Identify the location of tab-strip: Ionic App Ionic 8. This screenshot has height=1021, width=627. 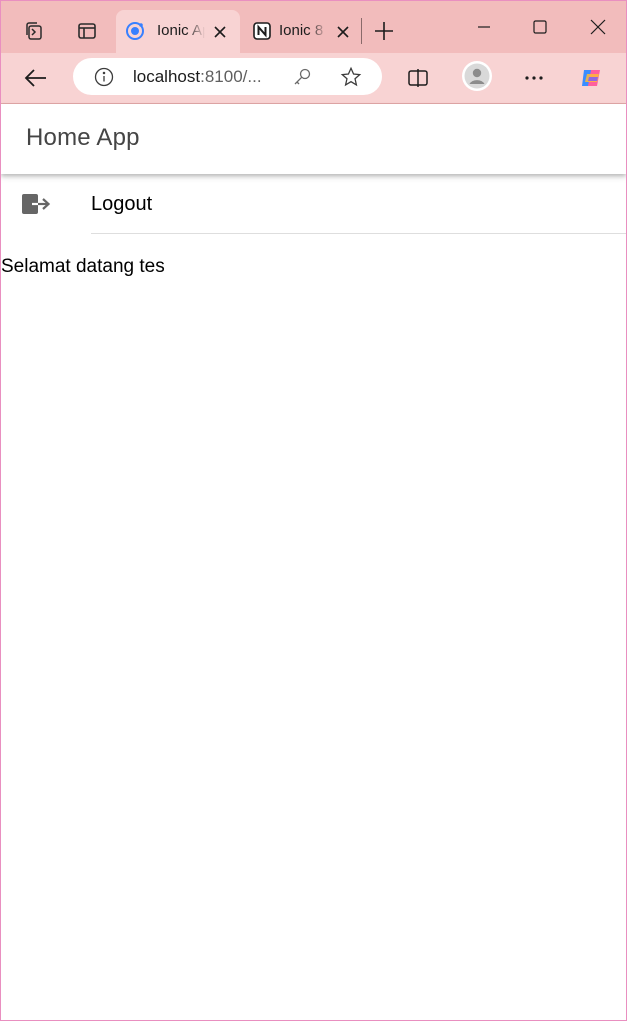
(313, 27).